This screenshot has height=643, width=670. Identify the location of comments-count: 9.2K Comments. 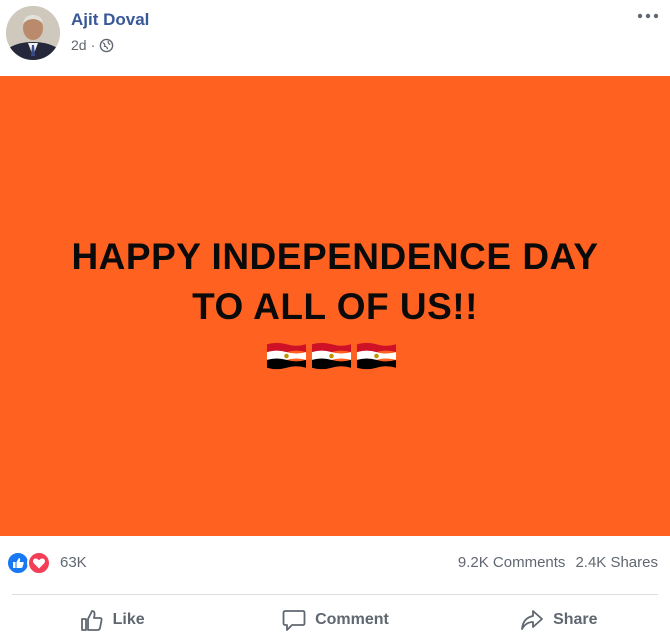
(512, 562).